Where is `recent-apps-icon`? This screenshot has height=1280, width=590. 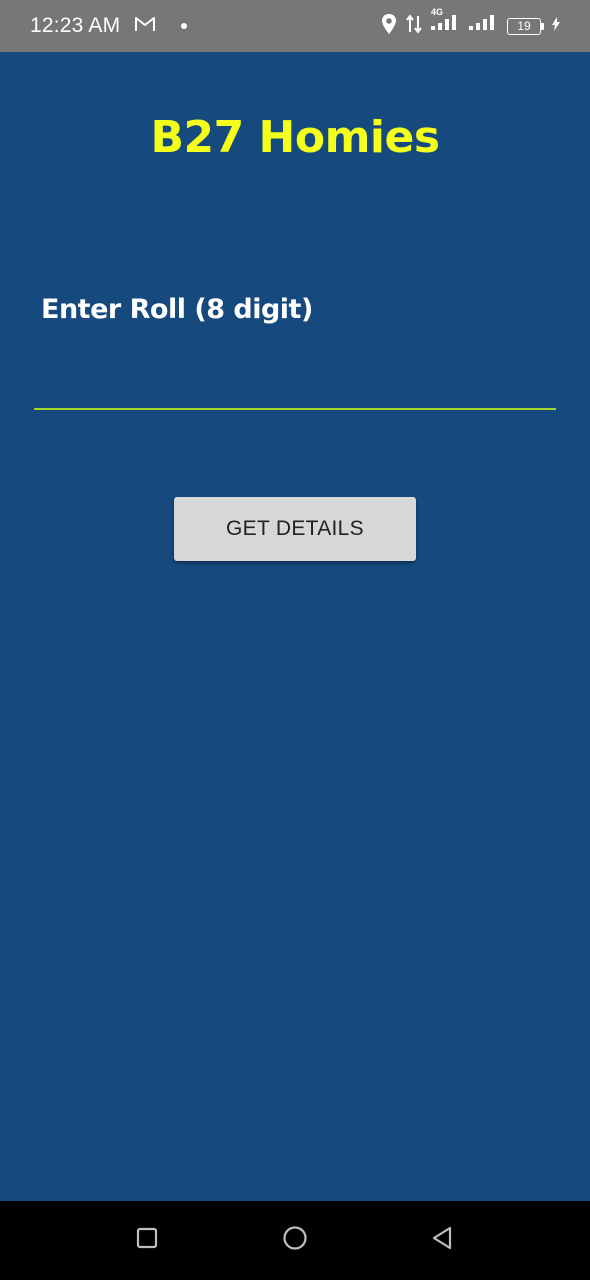
recent-apps-icon is located at coordinates (147, 1240).